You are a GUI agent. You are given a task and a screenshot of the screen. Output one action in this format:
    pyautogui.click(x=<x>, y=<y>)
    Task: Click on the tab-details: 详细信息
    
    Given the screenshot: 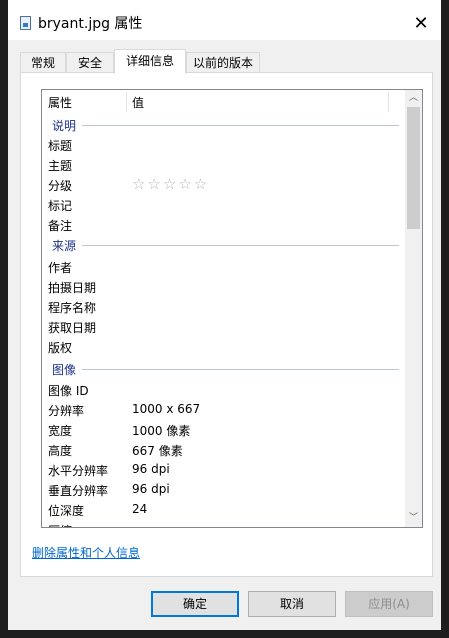 What is the action you would take?
    pyautogui.click(x=150, y=61)
    